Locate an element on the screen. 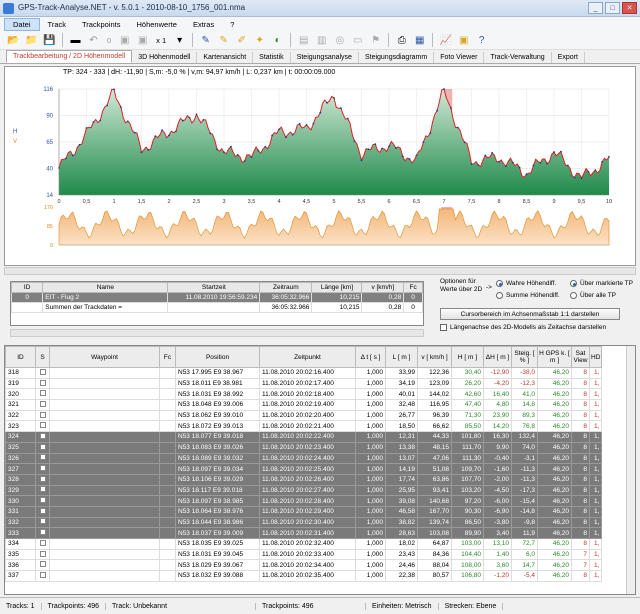  col-steig: Steig. [ % ] is located at coordinates (524, 357).